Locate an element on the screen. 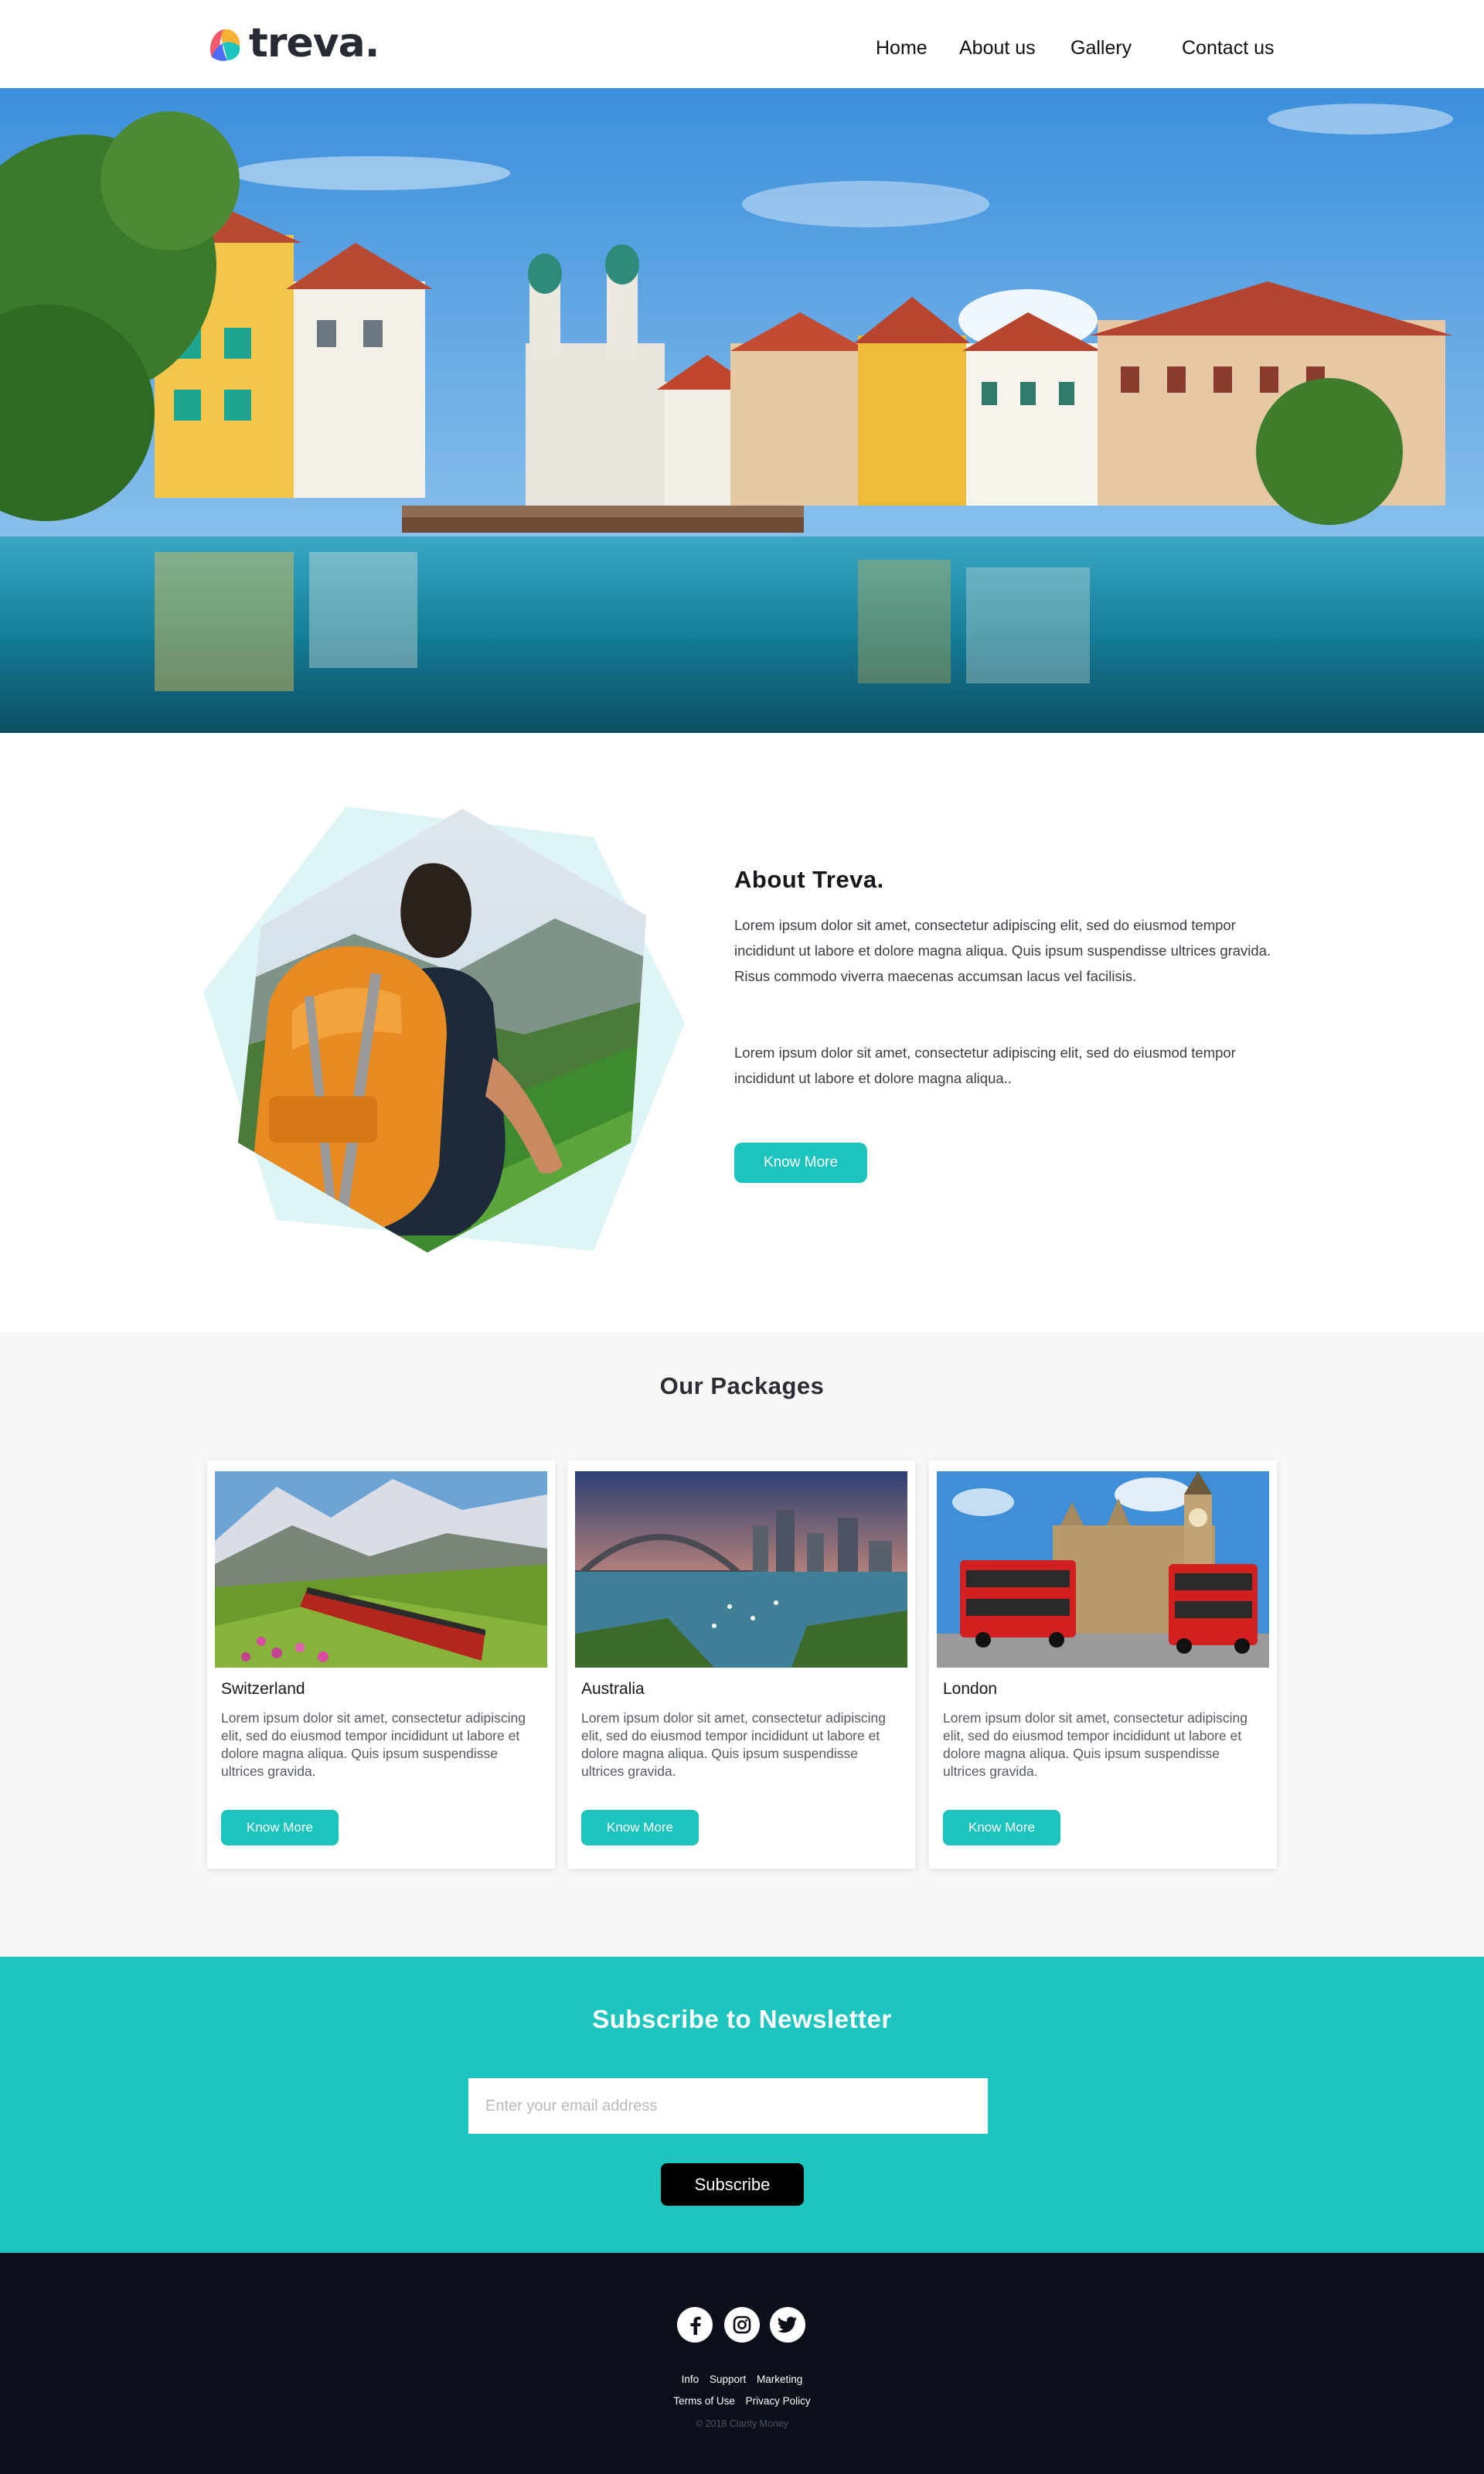 This screenshot has height=2474, width=1484. footer-link-privacy: Privacy Policy is located at coordinates (778, 2401).